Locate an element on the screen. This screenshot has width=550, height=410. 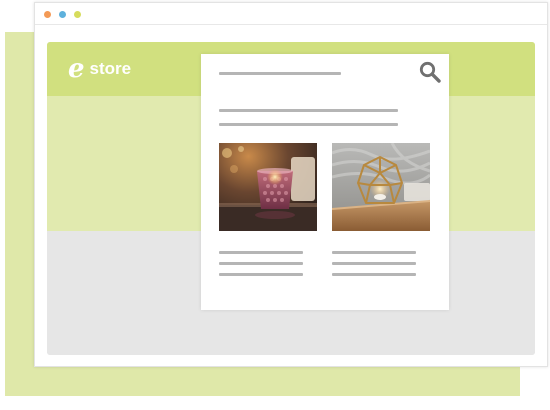
product-image-geometric-lantern is located at coordinates (381, 187).